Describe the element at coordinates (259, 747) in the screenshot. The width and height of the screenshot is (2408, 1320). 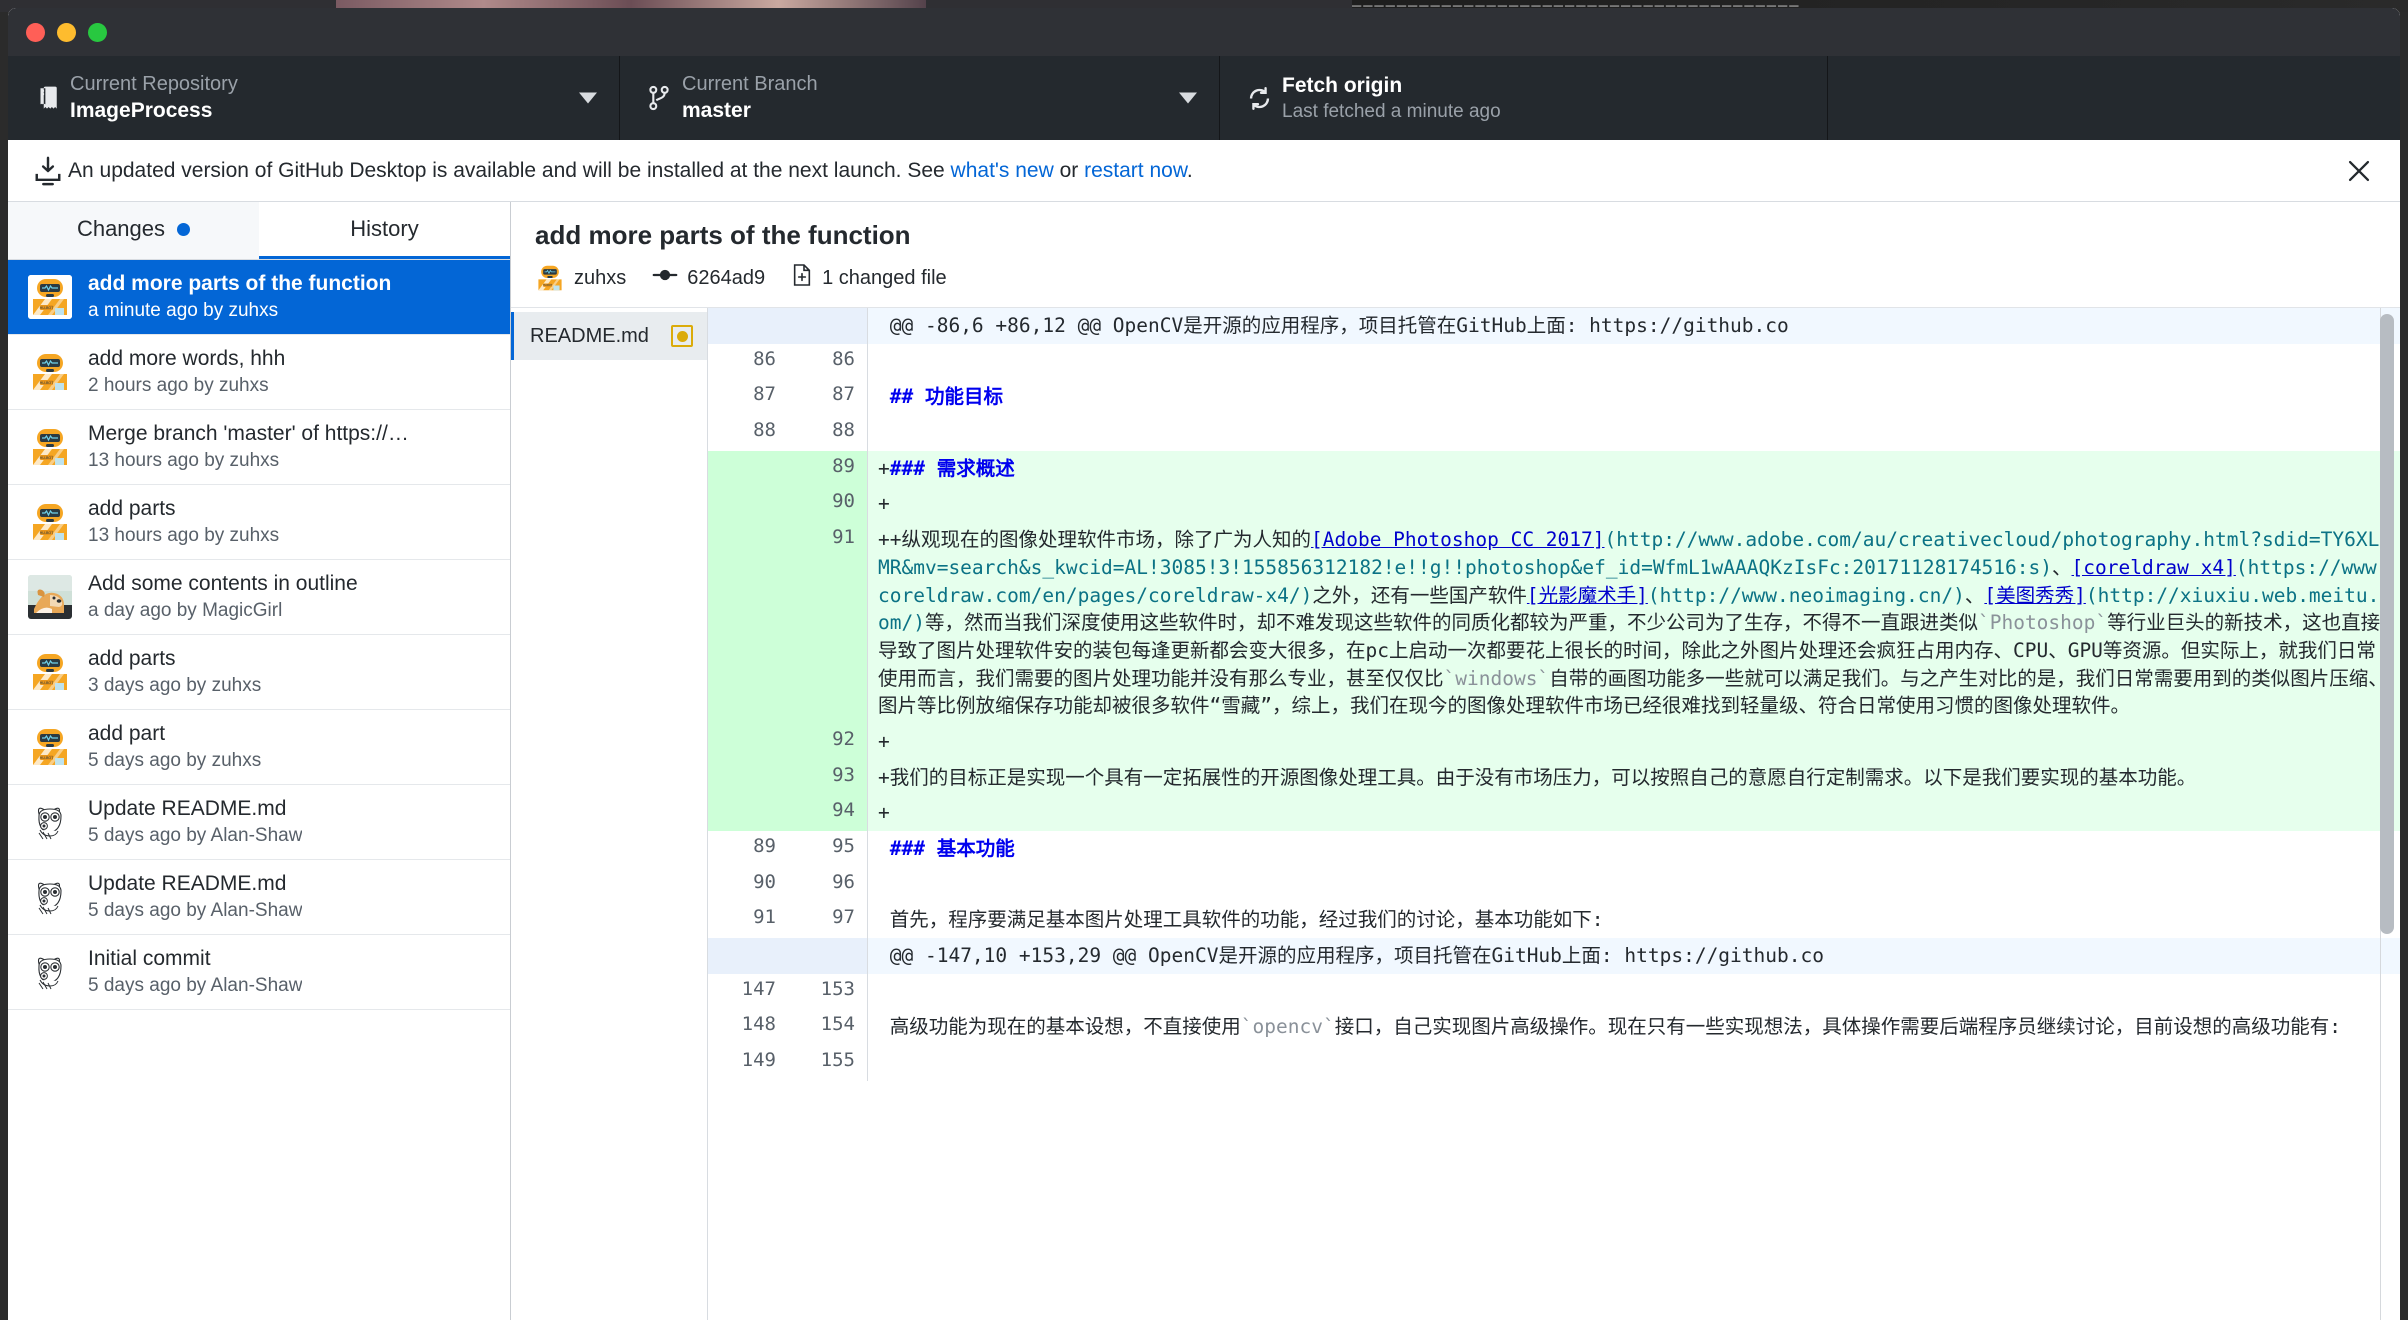
I see `commit-list-item: HU-BOT add part 5 days ago by zuhxs` at that location.